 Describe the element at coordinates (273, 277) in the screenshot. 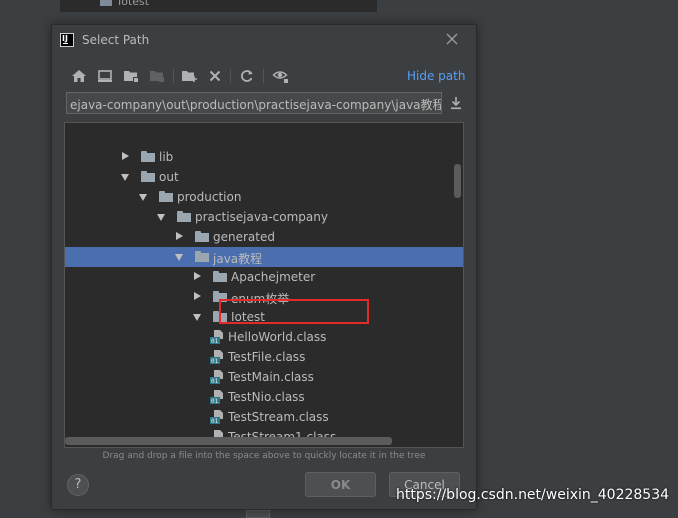

I see `tree-item-label: Apachejmeter` at that location.